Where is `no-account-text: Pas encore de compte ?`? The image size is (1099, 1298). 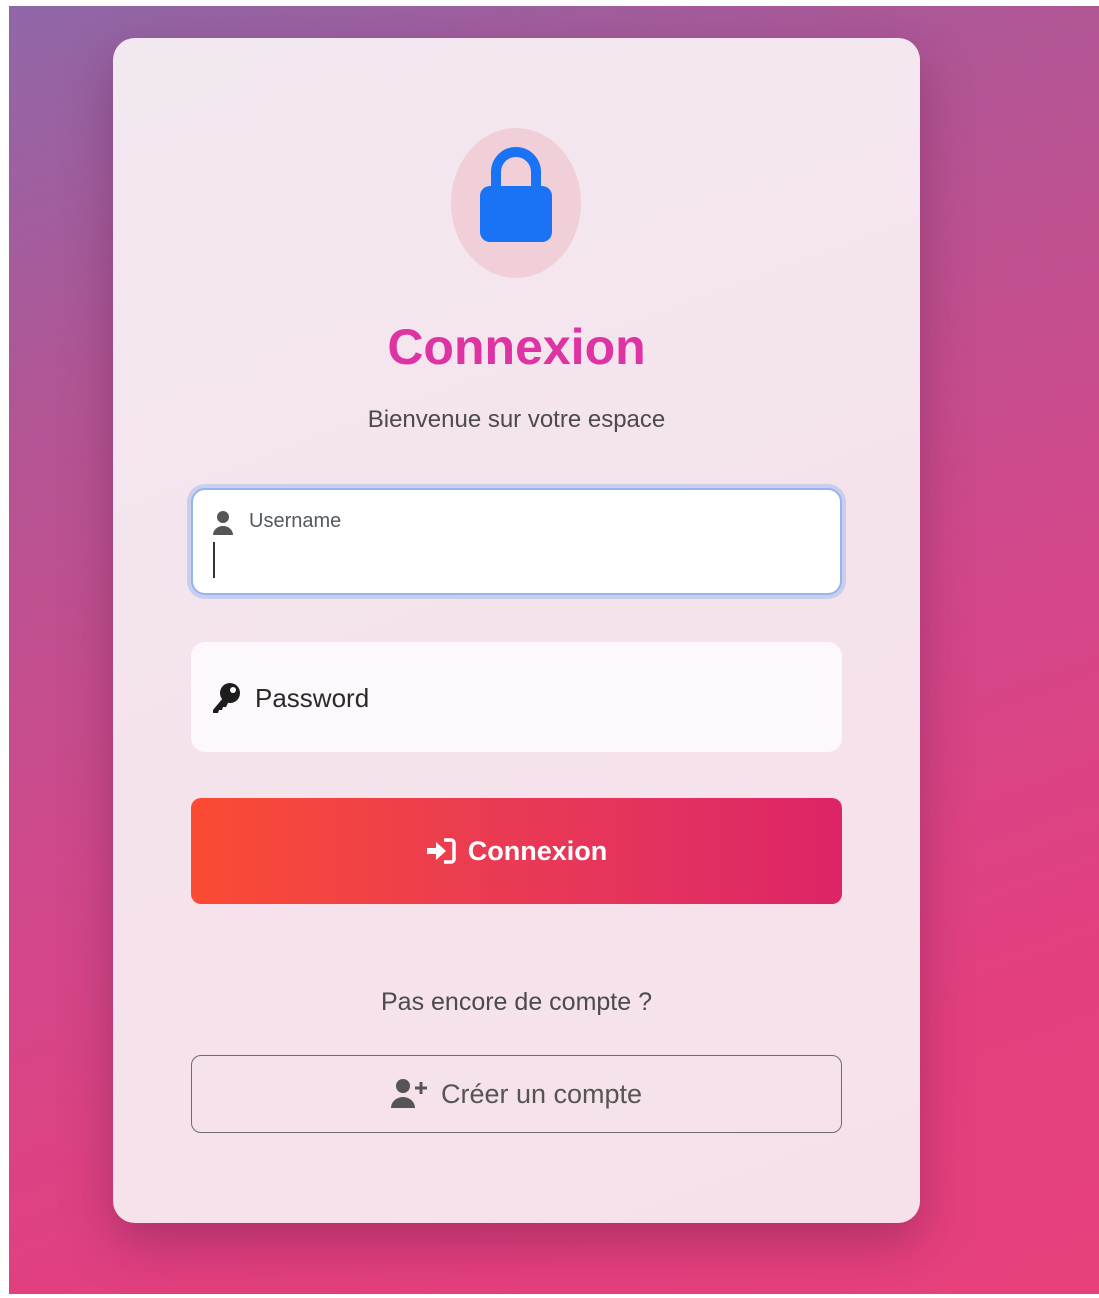 no-account-text: Pas encore de compte ? is located at coordinates (516, 1002).